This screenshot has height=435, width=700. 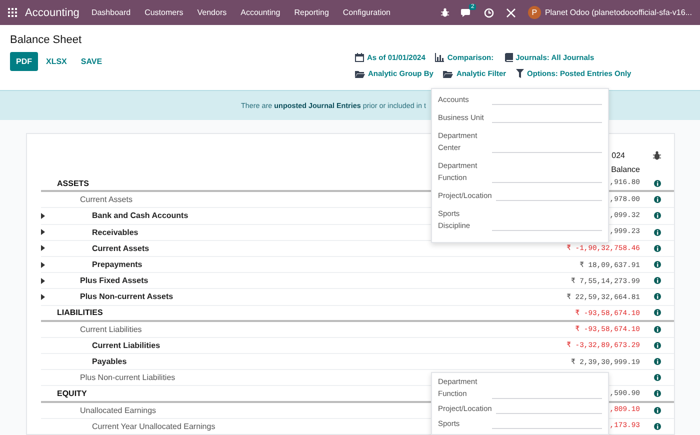 I want to click on book-icon, so click(x=508, y=57).